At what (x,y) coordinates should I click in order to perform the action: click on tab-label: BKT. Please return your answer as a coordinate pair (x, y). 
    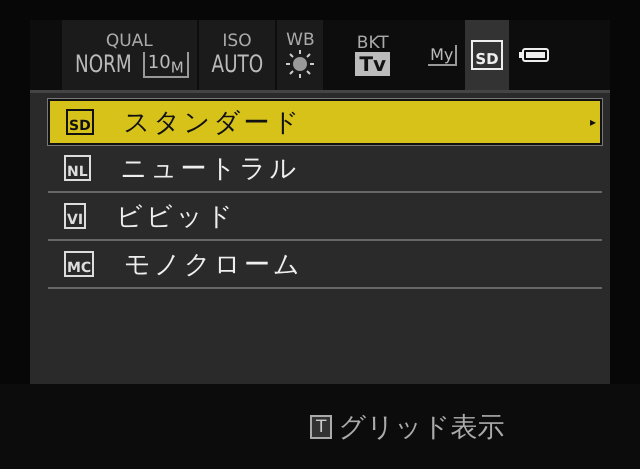
    Looking at the image, I should click on (372, 43).